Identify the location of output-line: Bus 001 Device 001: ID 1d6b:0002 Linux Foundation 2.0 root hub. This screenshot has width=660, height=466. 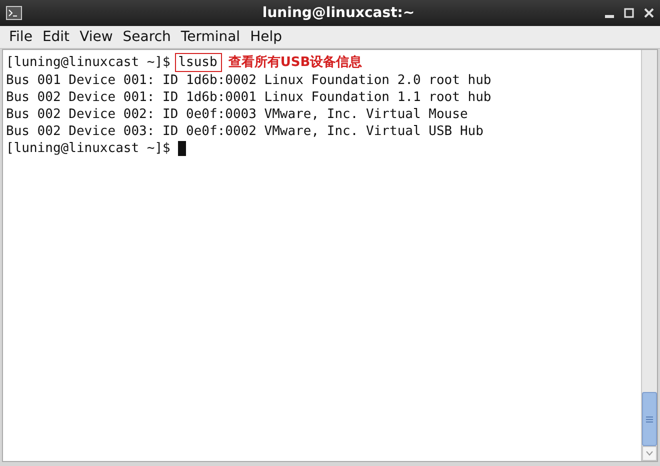
(249, 80).